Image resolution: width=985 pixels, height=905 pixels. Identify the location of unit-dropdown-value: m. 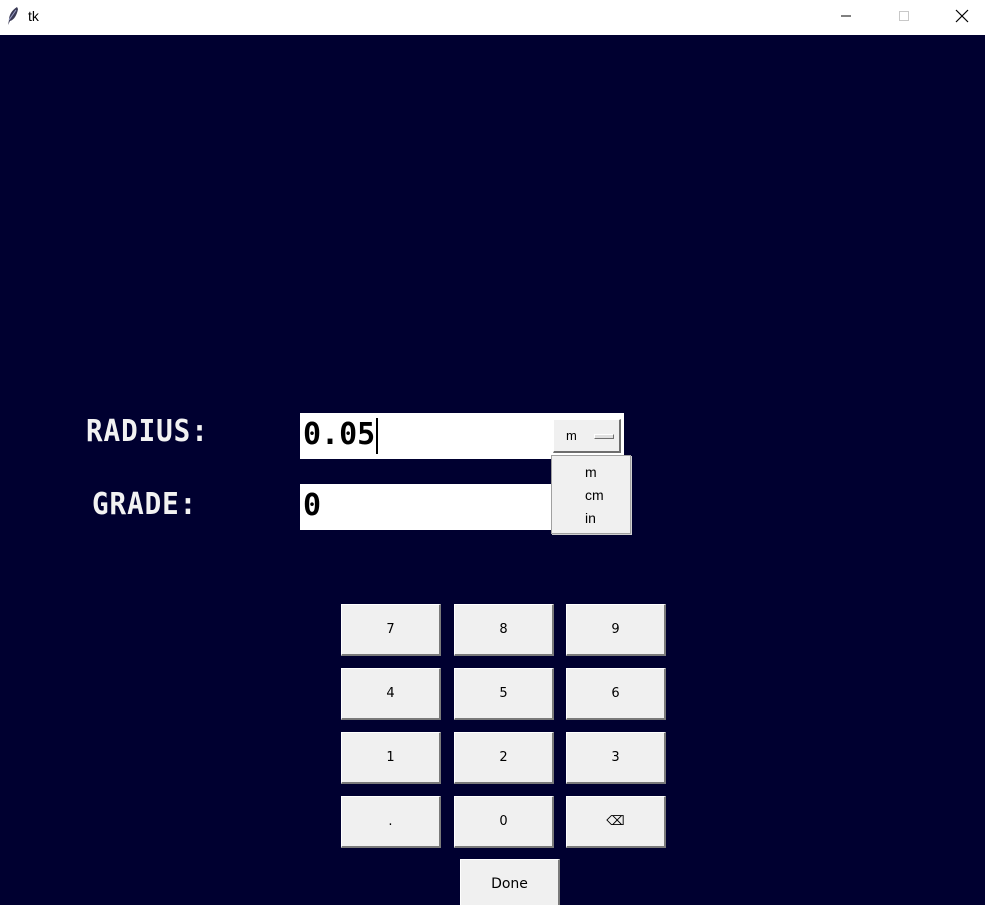
(571, 435).